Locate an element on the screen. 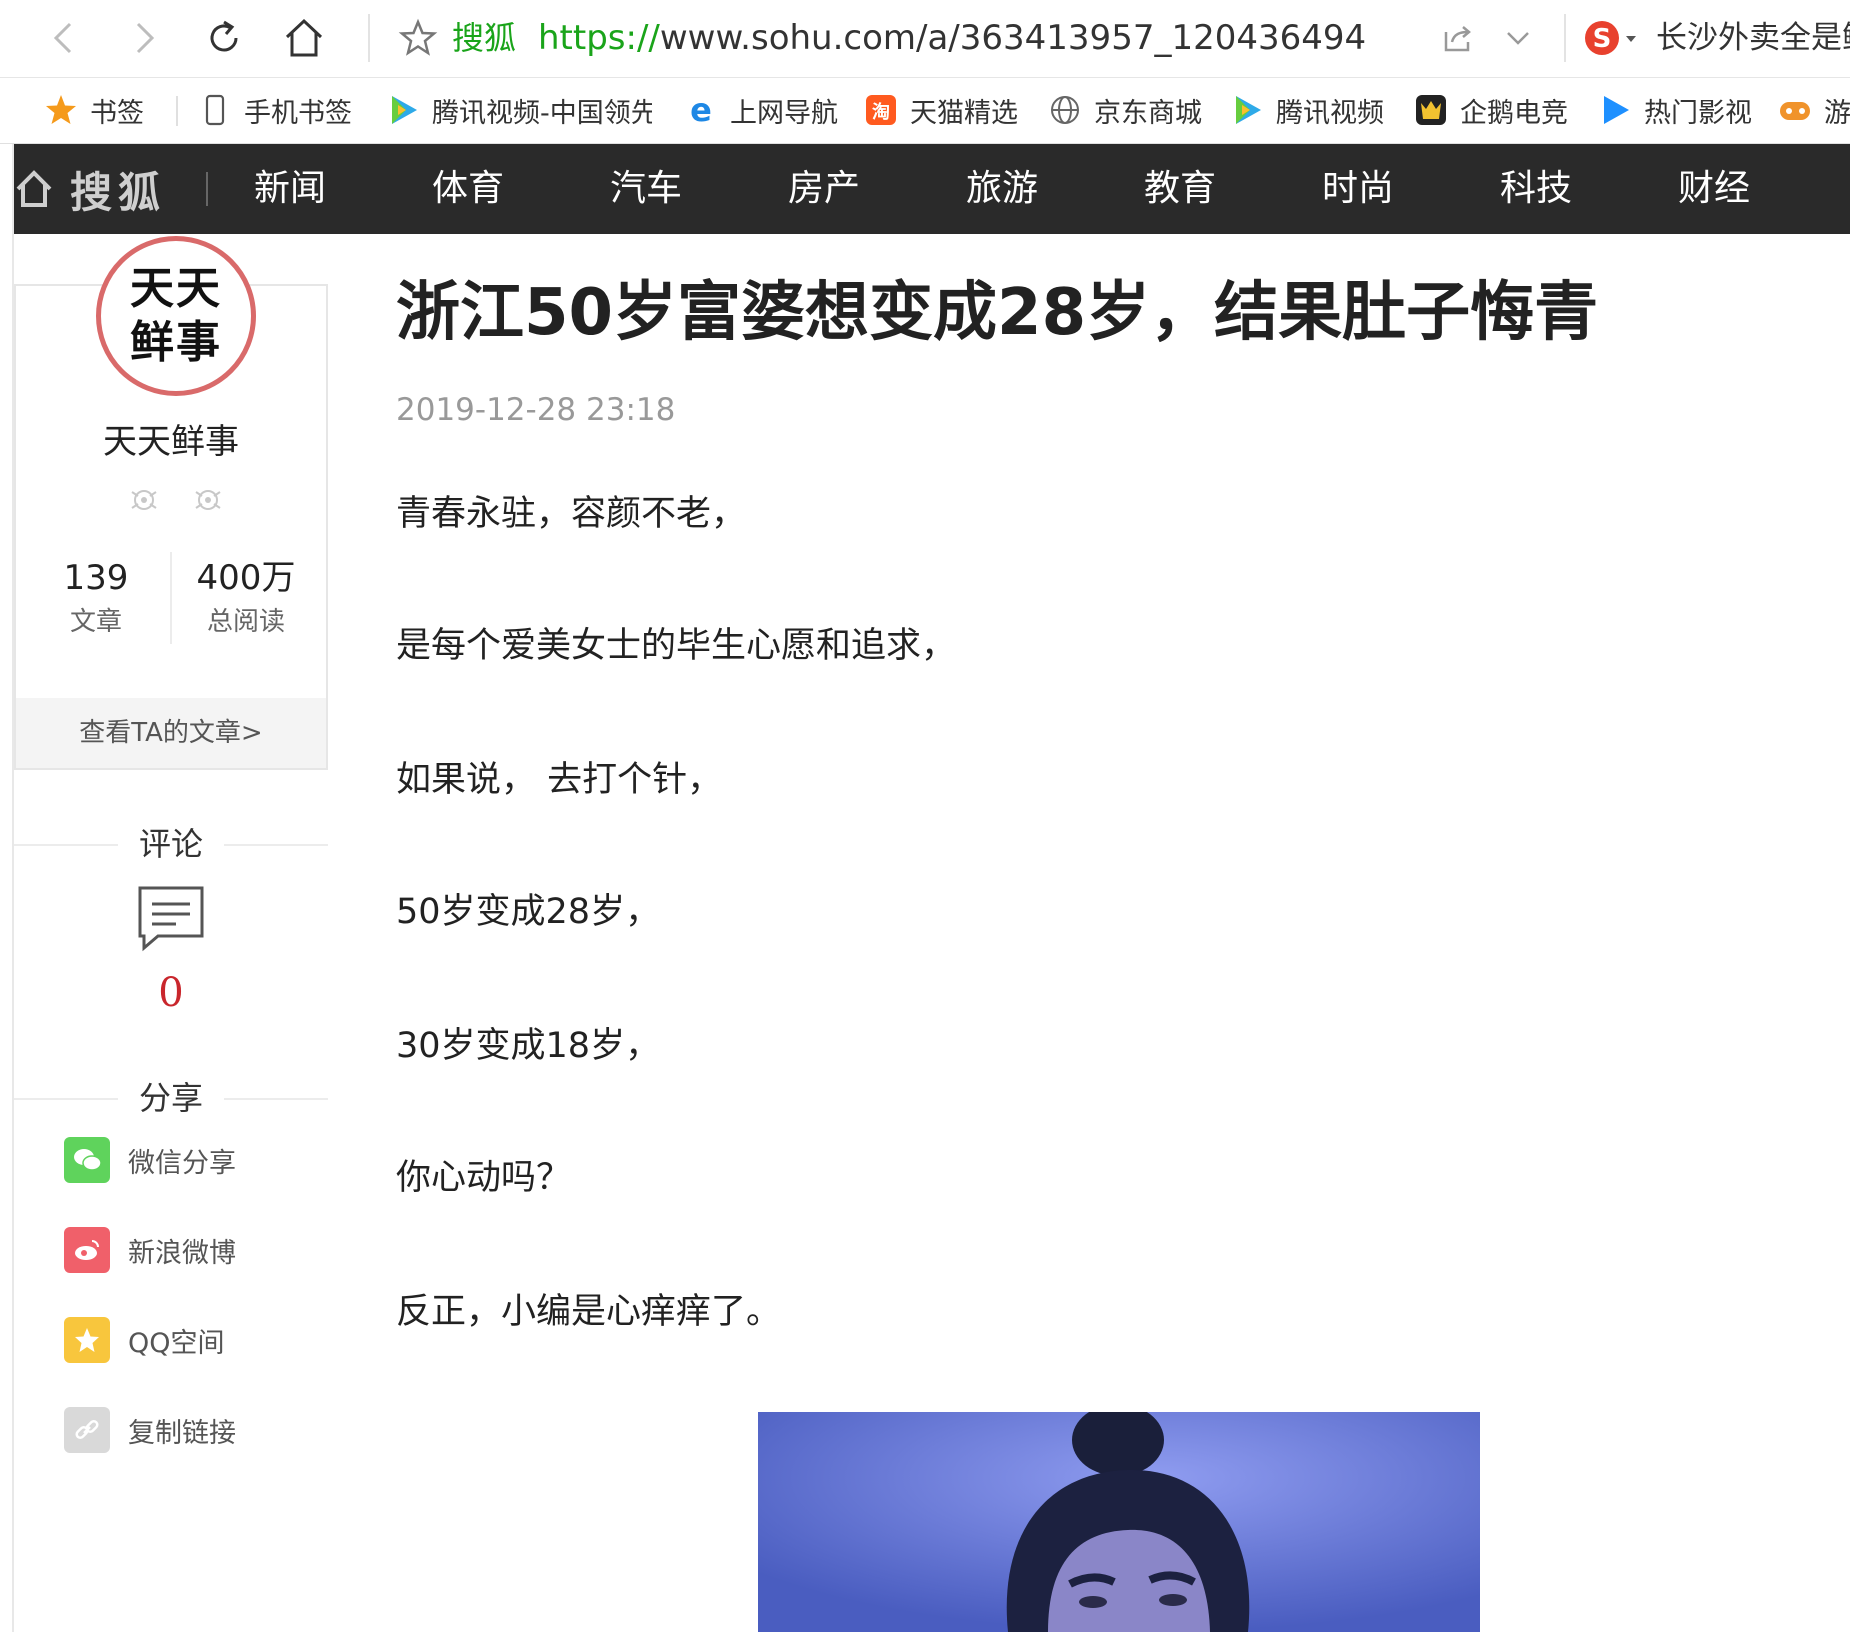 Image resolution: width=1850 pixels, height=1632 pixels. bookmark-item: 企鹅电竞 is located at coordinates (1491, 110).